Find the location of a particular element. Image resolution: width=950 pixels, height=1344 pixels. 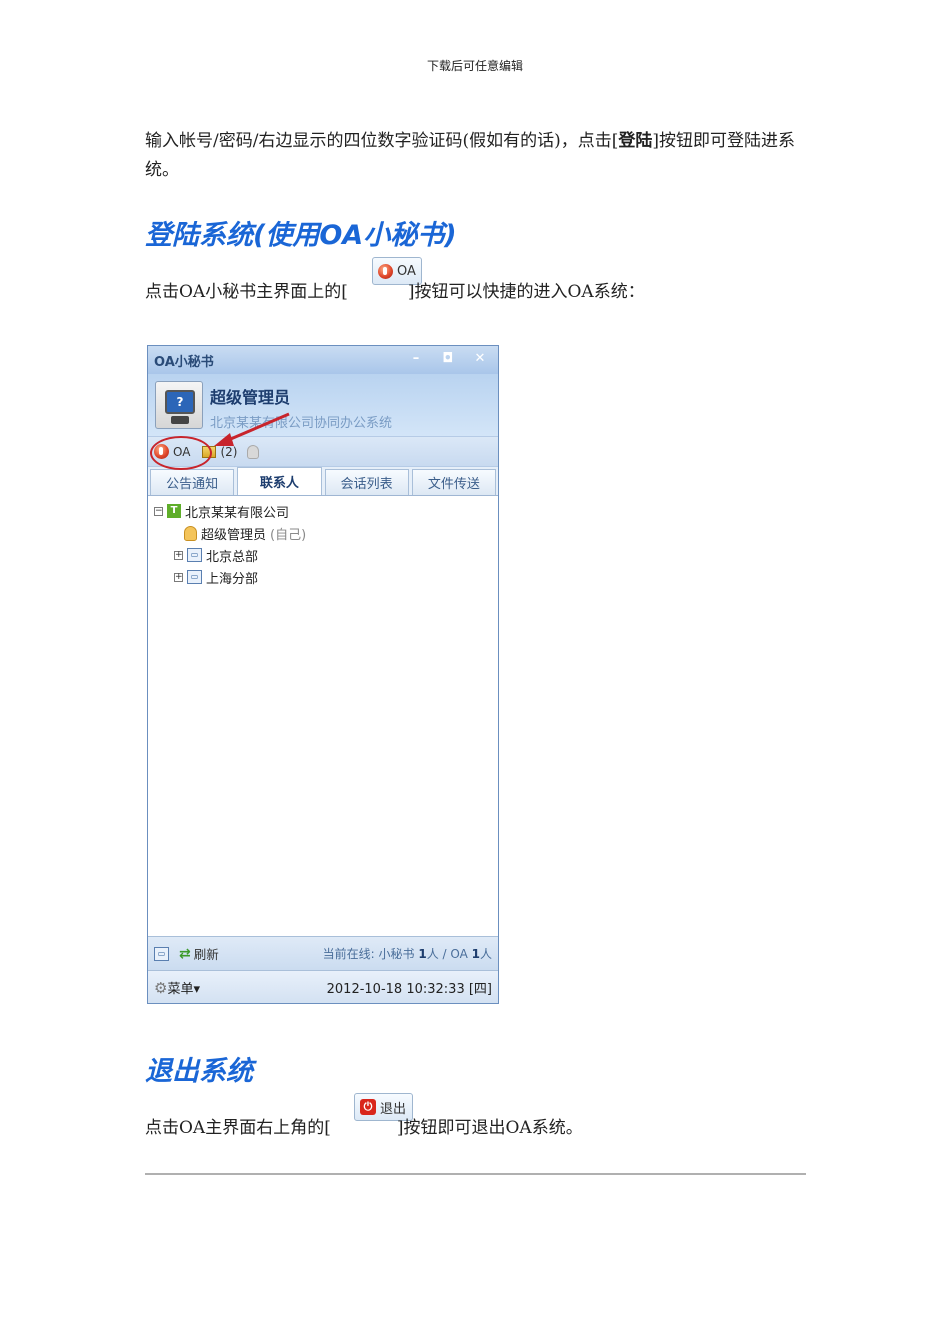

tab-contacts: 联系人 is located at coordinates (279, 481).